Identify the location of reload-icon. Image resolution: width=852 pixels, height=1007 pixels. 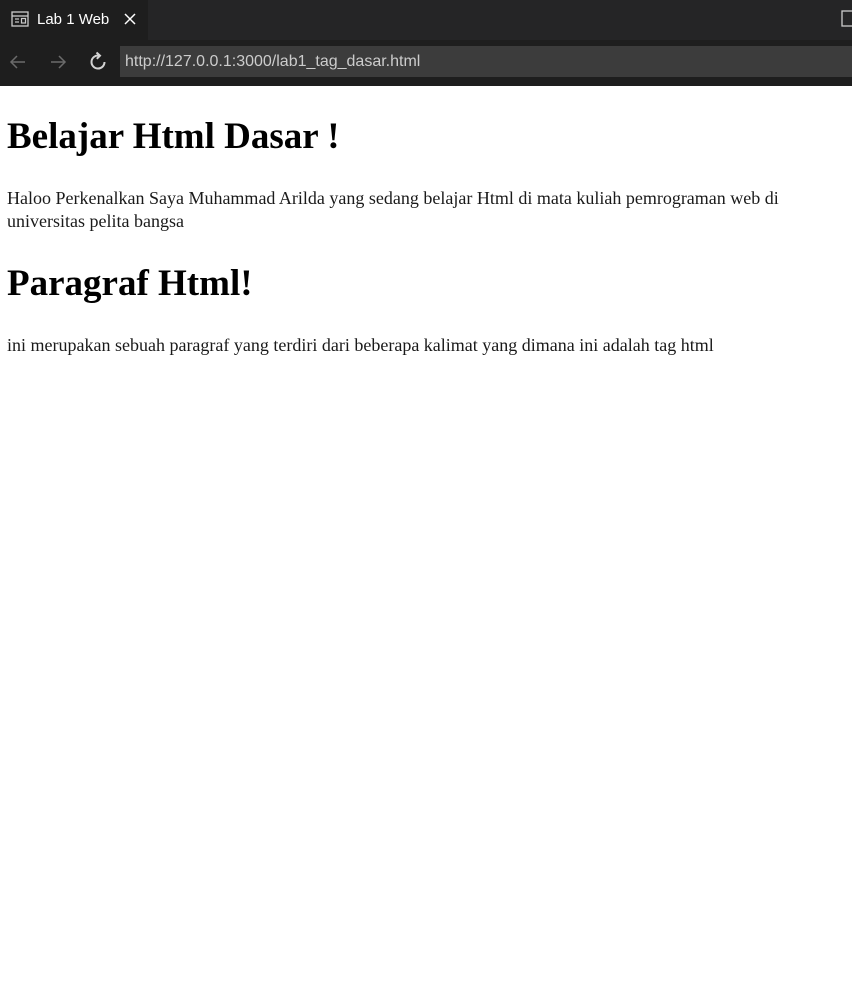
(98, 62).